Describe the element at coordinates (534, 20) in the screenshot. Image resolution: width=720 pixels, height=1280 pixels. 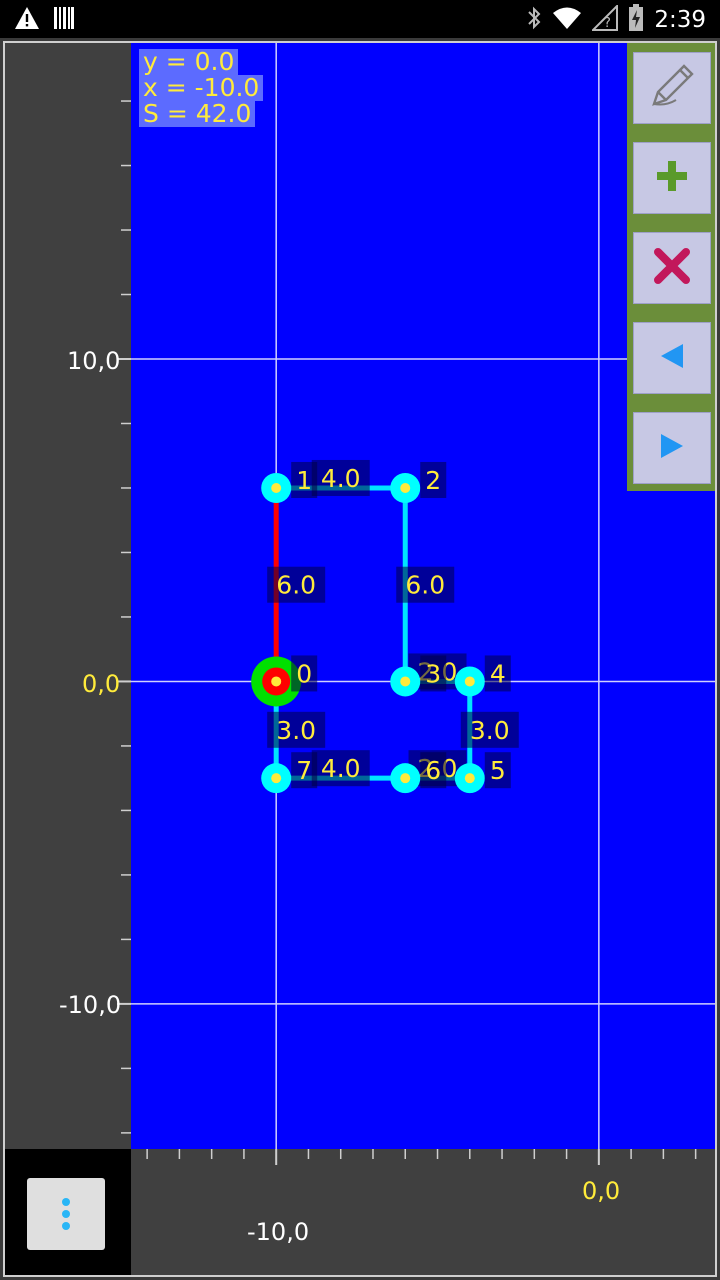
I see `bluetooth-icon` at that location.